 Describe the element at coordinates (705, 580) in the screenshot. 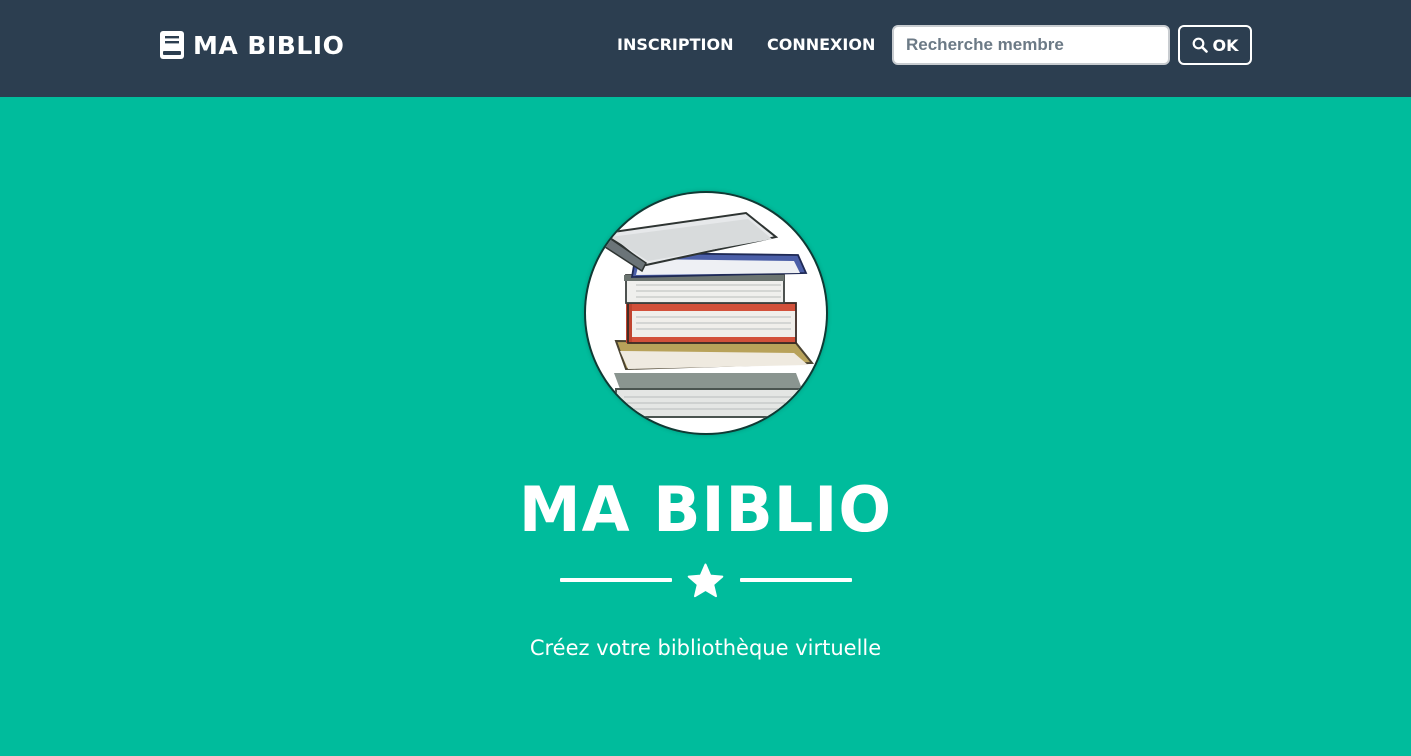

I see `star-icon` at that location.